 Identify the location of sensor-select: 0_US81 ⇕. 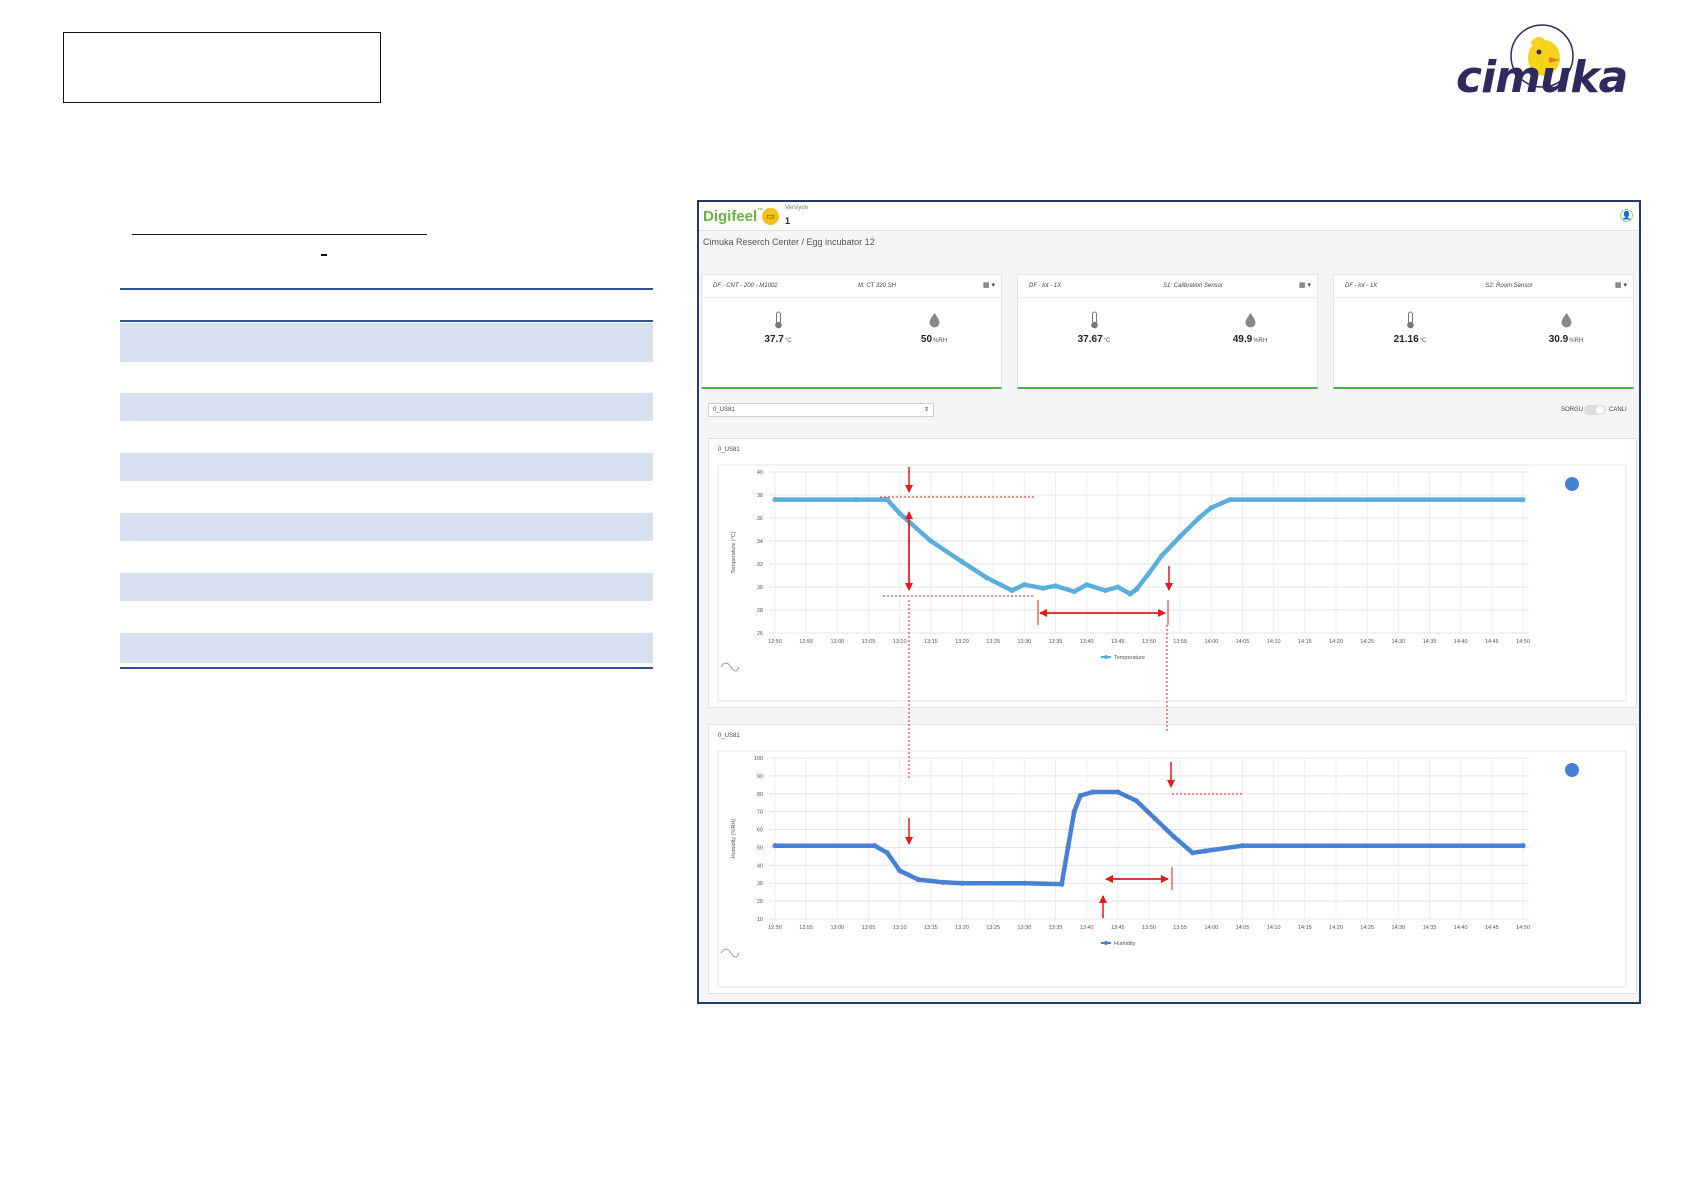
(821, 410).